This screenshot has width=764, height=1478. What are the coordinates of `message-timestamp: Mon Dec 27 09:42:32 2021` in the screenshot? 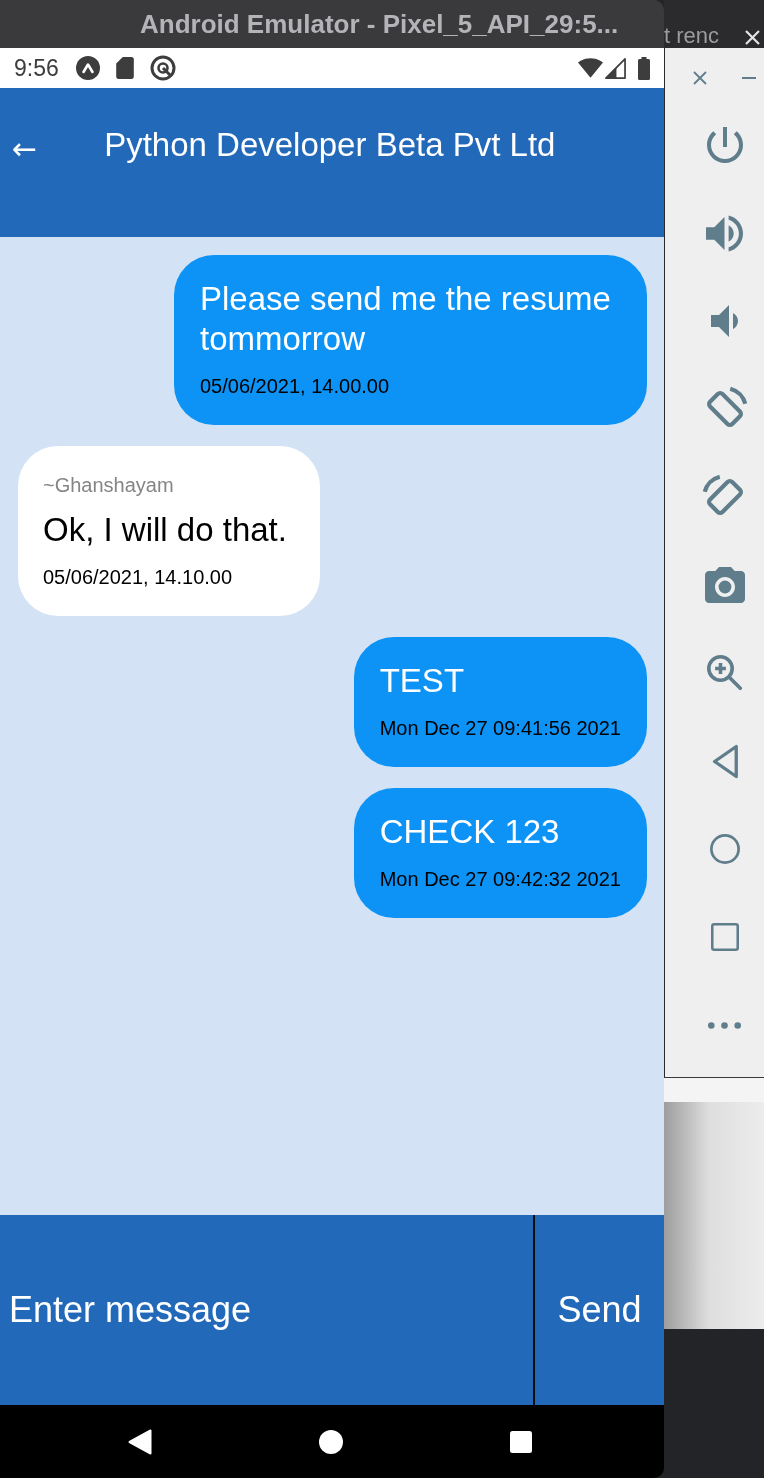 It's located at (500, 879).